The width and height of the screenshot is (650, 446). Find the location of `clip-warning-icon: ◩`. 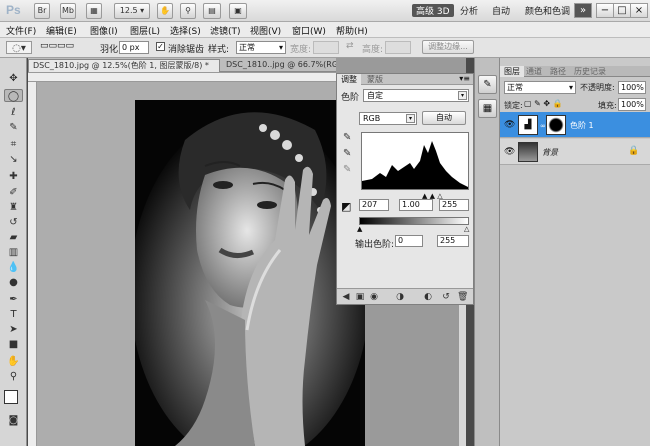

clip-warning-icon: ◩ is located at coordinates (346, 206).